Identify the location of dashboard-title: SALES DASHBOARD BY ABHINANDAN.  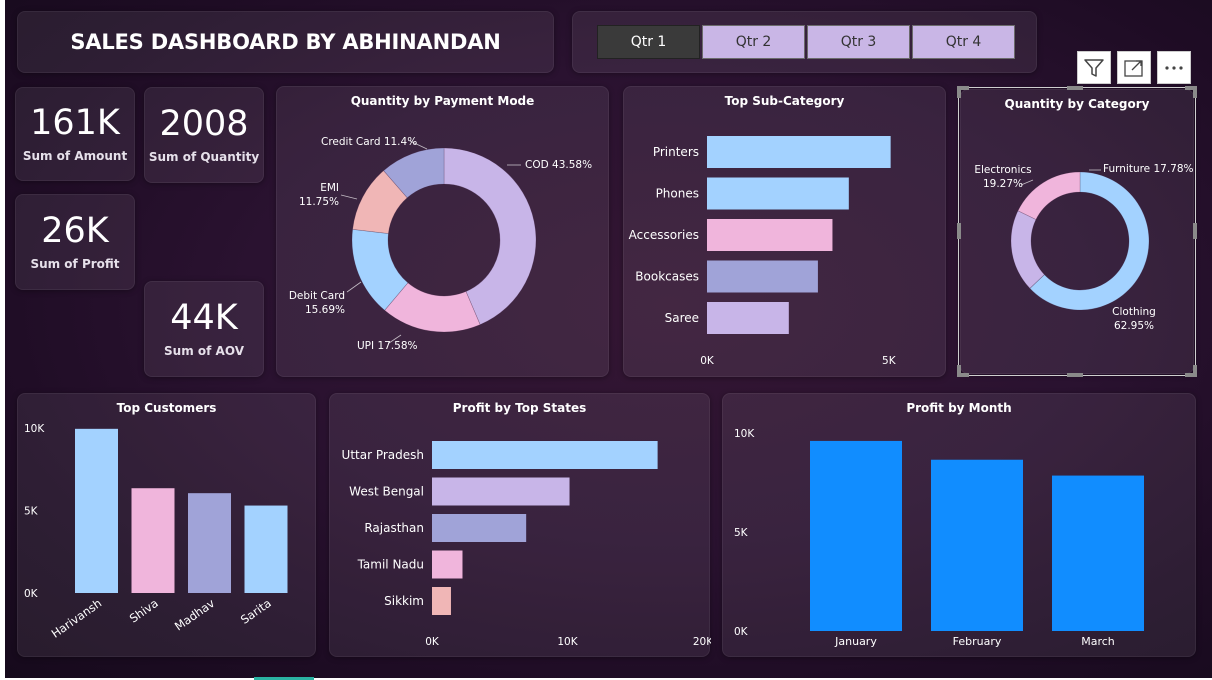
(285, 42).